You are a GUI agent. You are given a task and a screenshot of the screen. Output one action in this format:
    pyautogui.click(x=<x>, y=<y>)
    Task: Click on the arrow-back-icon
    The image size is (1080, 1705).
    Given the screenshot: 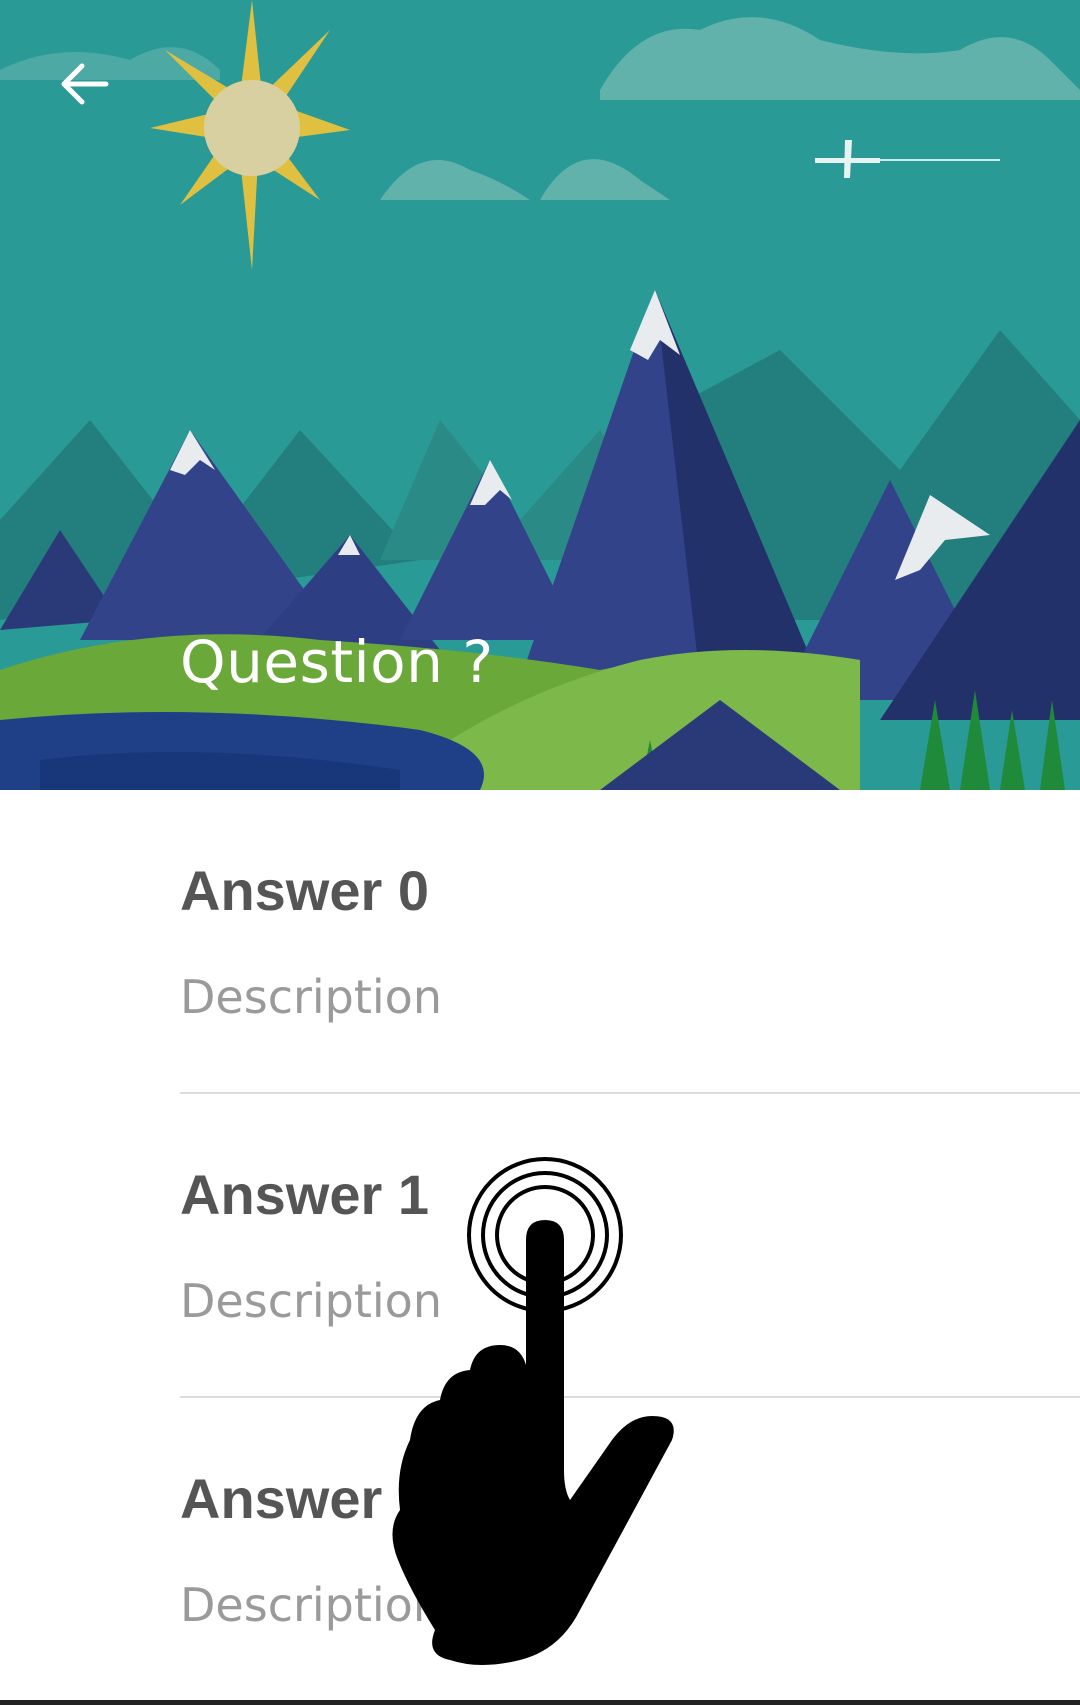 What is the action you would take?
    pyautogui.click(x=85, y=84)
    